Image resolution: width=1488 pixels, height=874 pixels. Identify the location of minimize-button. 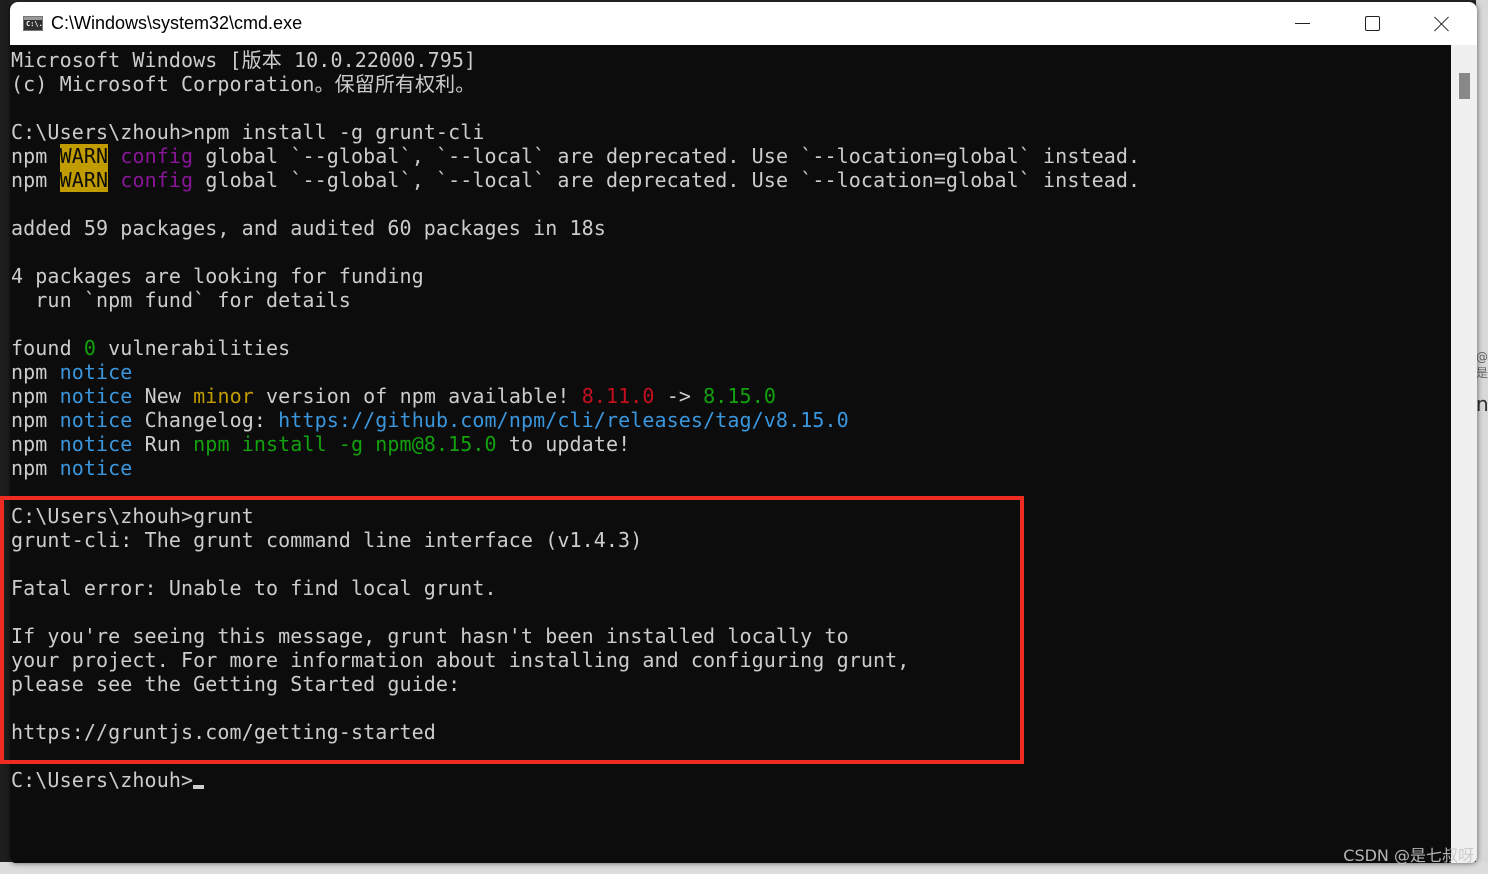
(1302, 23).